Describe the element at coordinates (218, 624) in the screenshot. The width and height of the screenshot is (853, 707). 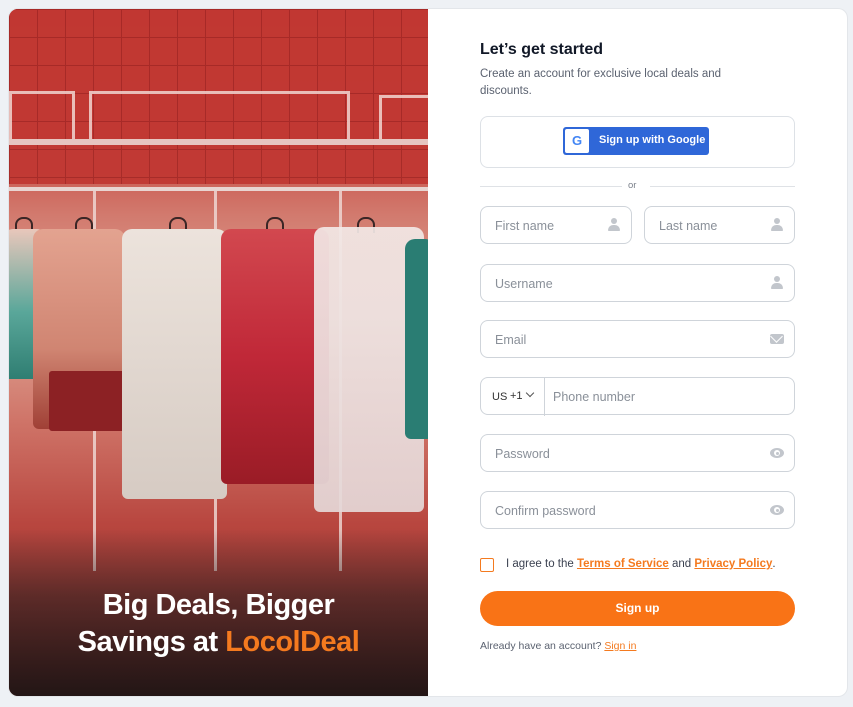
I see `hero-headline: Big Deals, Bigger Savings at LocolDeal` at that location.